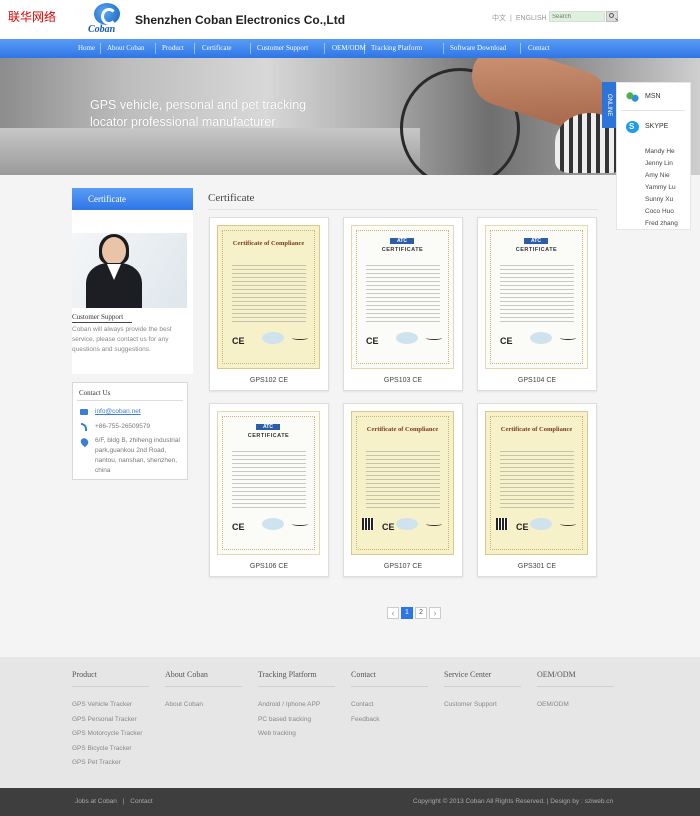  What do you see at coordinates (110, 705) in the screenshot?
I see `footer-link: GPS Vehicle Tracker` at bounding box center [110, 705].